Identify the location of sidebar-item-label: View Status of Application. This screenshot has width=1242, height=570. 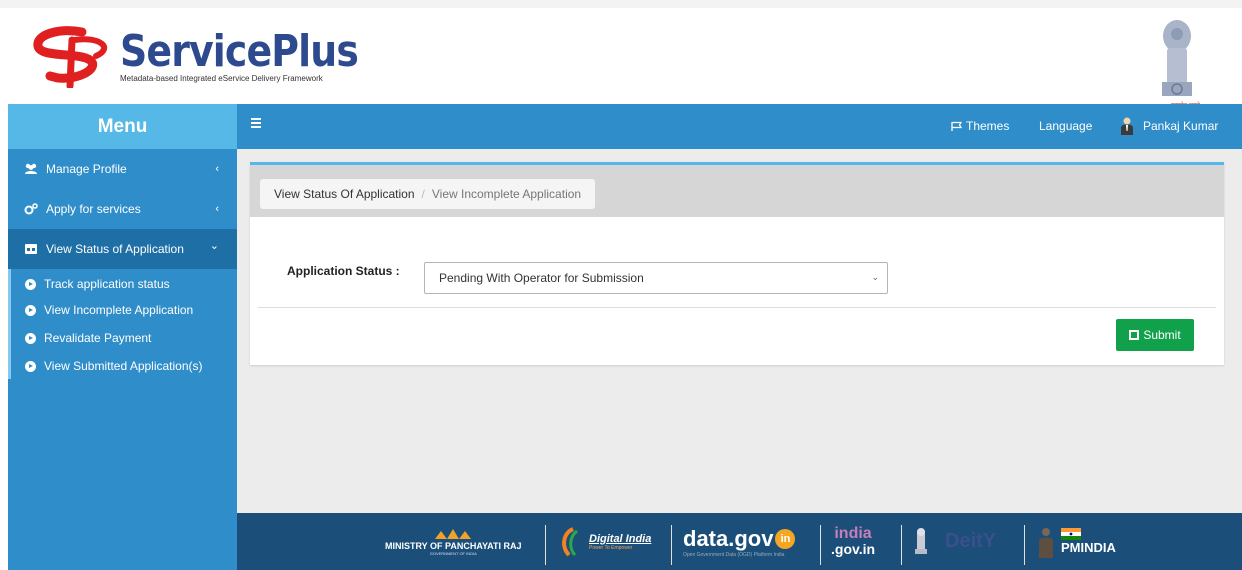
(115, 249).